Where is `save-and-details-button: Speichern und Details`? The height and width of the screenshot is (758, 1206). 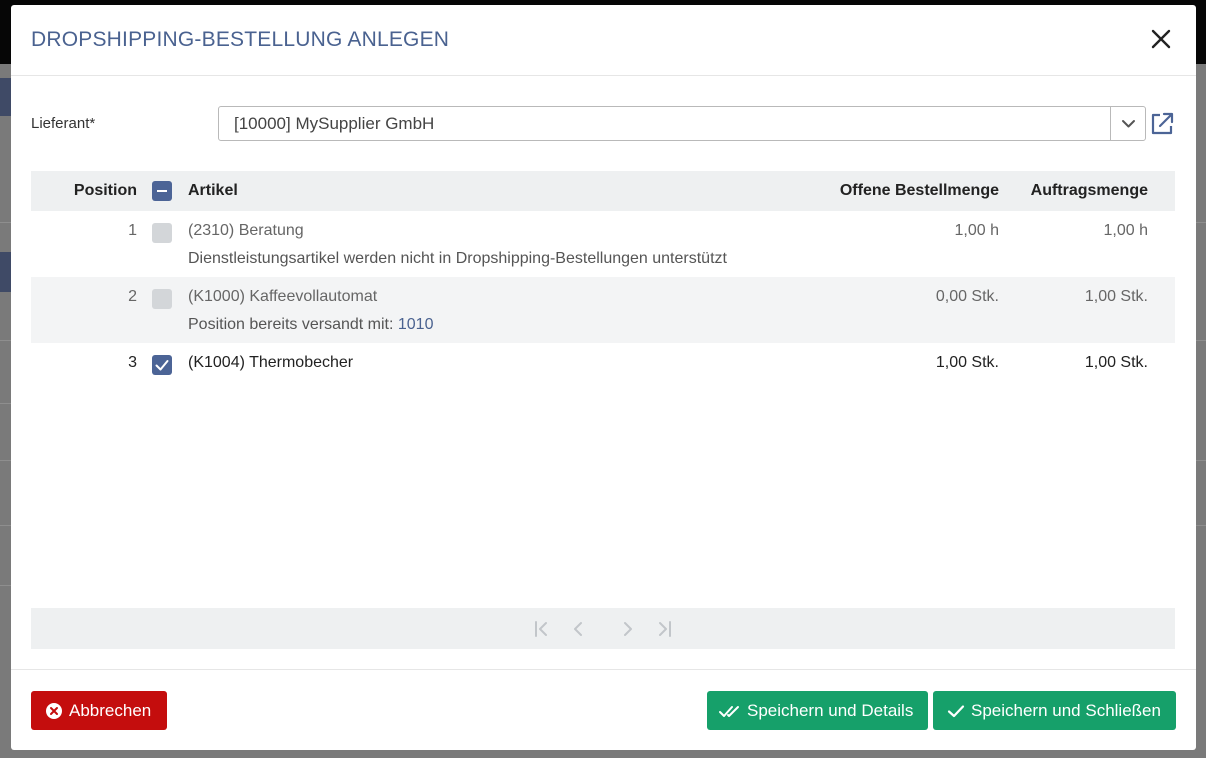 save-and-details-button: Speichern und Details is located at coordinates (817, 710).